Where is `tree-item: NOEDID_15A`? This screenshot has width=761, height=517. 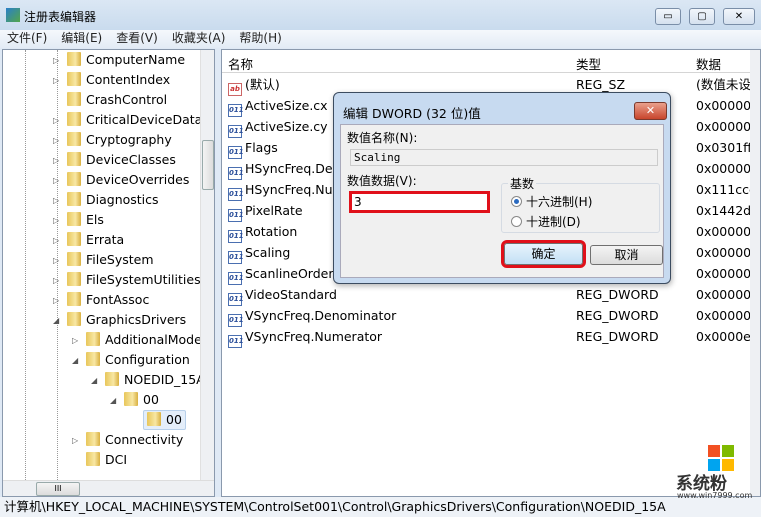 tree-item: NOEDID_15A is located at coordinates (155, 380).